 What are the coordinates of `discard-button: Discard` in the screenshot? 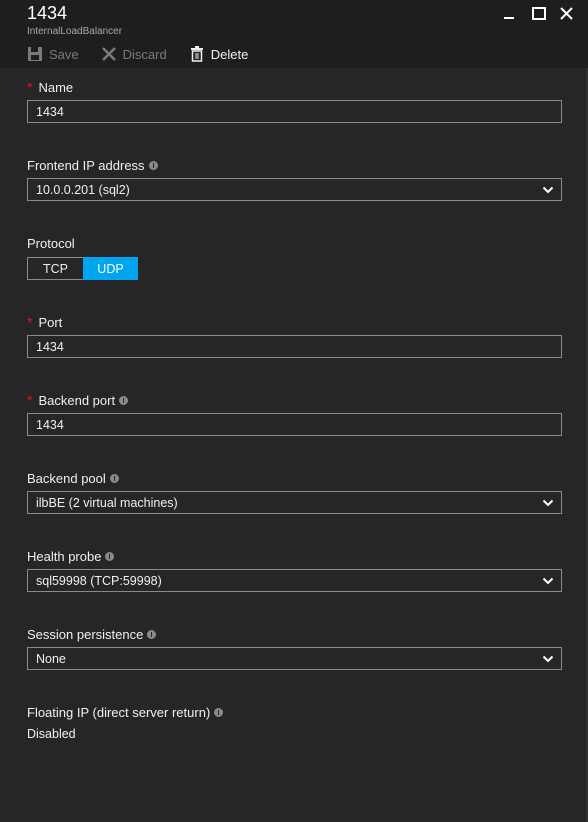 It's located at (134, 54).